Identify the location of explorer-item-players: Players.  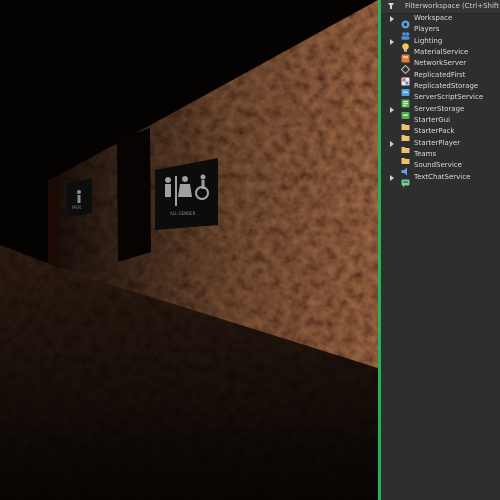
(440, 32).